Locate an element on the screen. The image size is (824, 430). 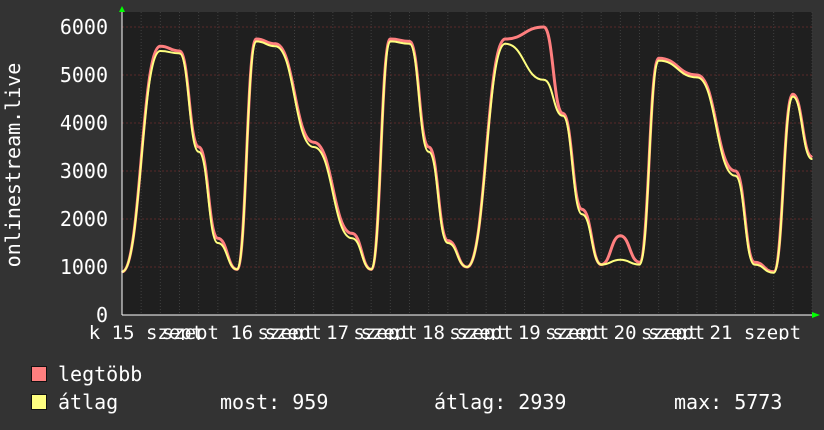
legend-swatch-atlag is located at coordinates (39, 402).